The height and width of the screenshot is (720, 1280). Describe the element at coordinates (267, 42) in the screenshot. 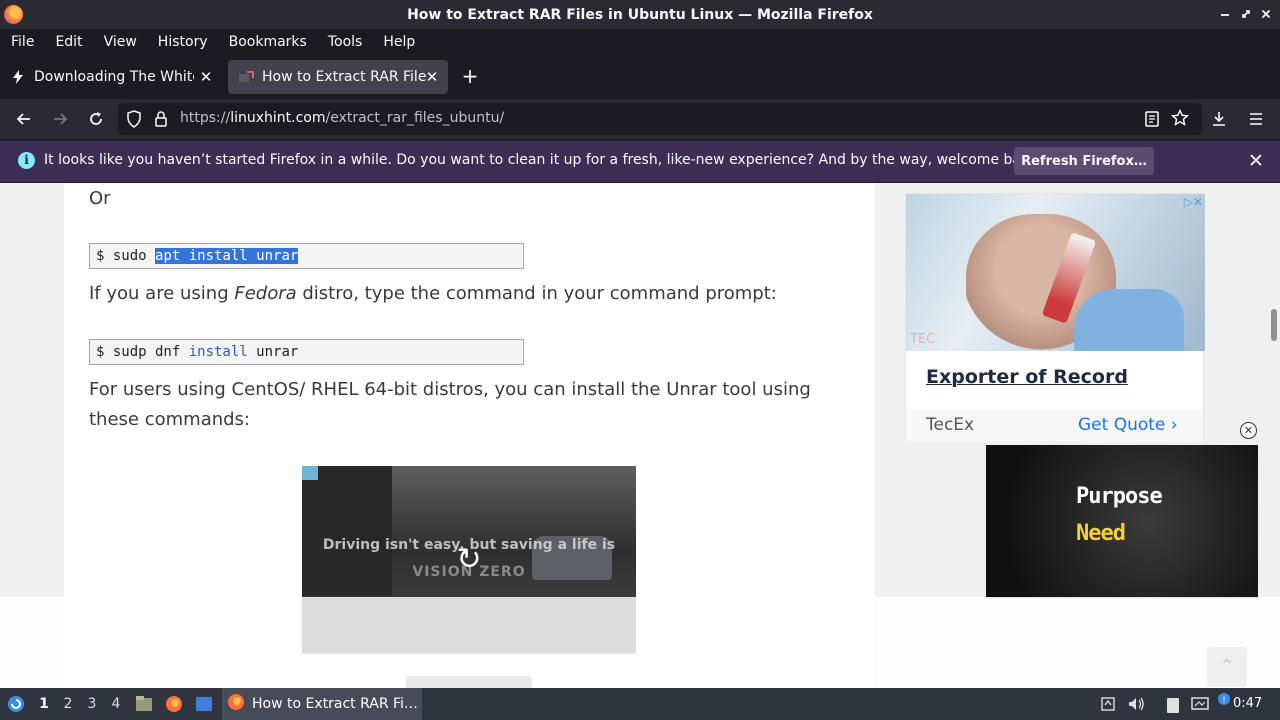

I see `menu-bookmarks: Bookmarks` at that location.